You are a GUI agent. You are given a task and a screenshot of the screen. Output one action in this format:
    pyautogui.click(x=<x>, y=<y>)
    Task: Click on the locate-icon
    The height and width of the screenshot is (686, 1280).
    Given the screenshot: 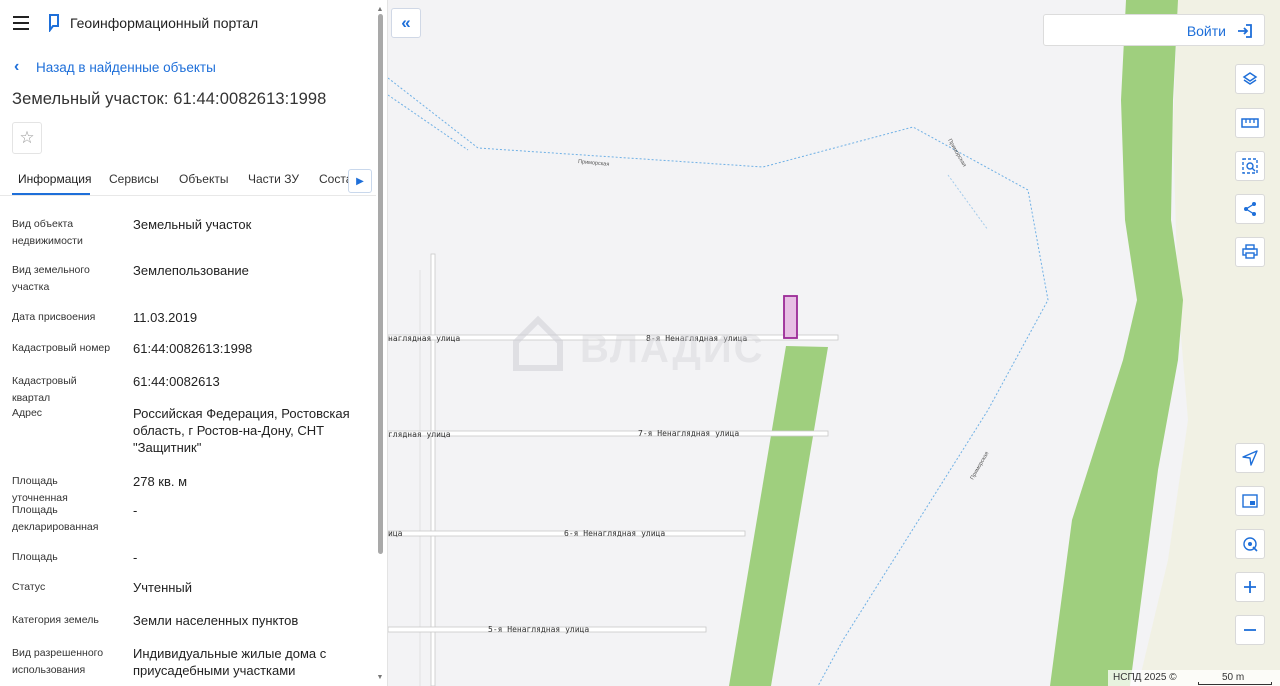 What is the action you would take?
    pyautogui.click(x=1250, y=458)
    